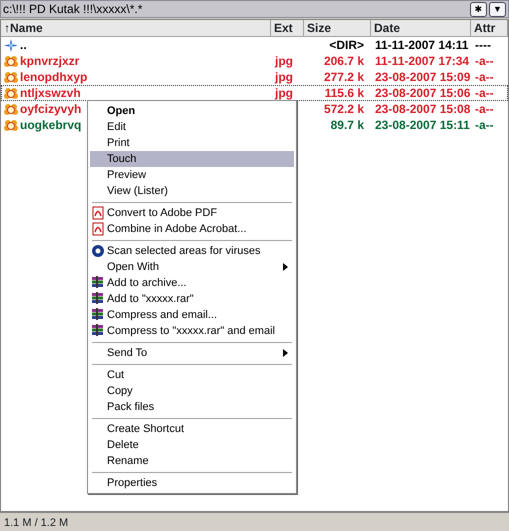 The width and height of the screenshot is (509, 531). What do you see at coordinates (36, 523) in the screenshot?
I see `status-text: 1.1 M / 1.2 M` at bounding box center [36, 523].